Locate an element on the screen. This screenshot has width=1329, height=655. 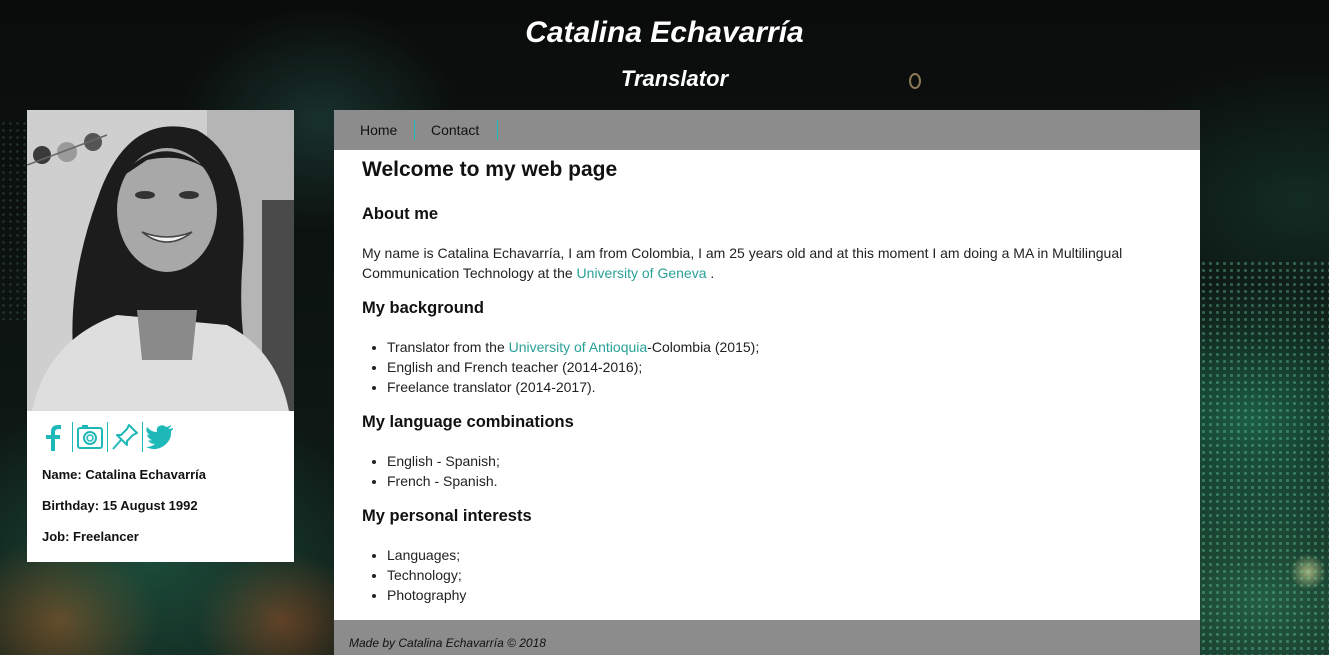
site-title: Catalina Echavarría is located at coordinates (664, 32).